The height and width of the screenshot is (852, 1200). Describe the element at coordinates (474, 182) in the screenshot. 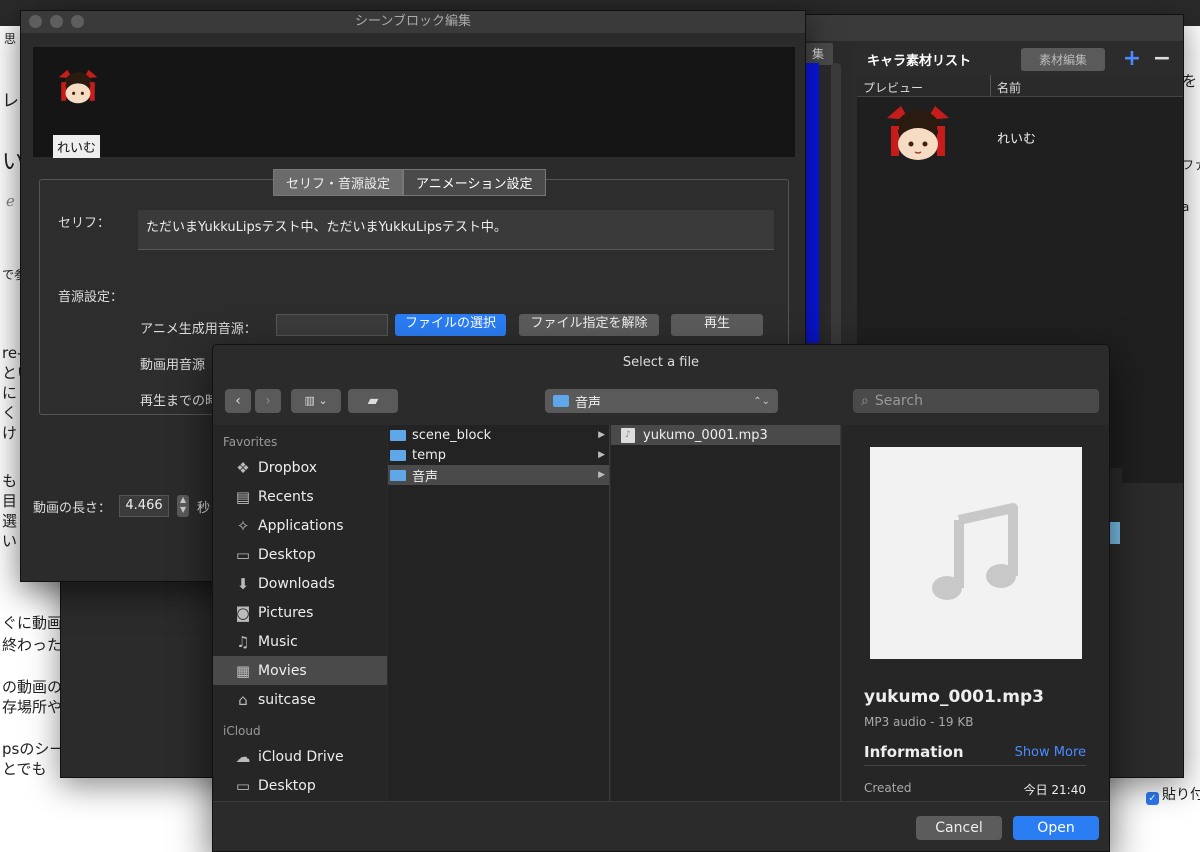

I see `tab-animation: アニメーション設定` at that location.